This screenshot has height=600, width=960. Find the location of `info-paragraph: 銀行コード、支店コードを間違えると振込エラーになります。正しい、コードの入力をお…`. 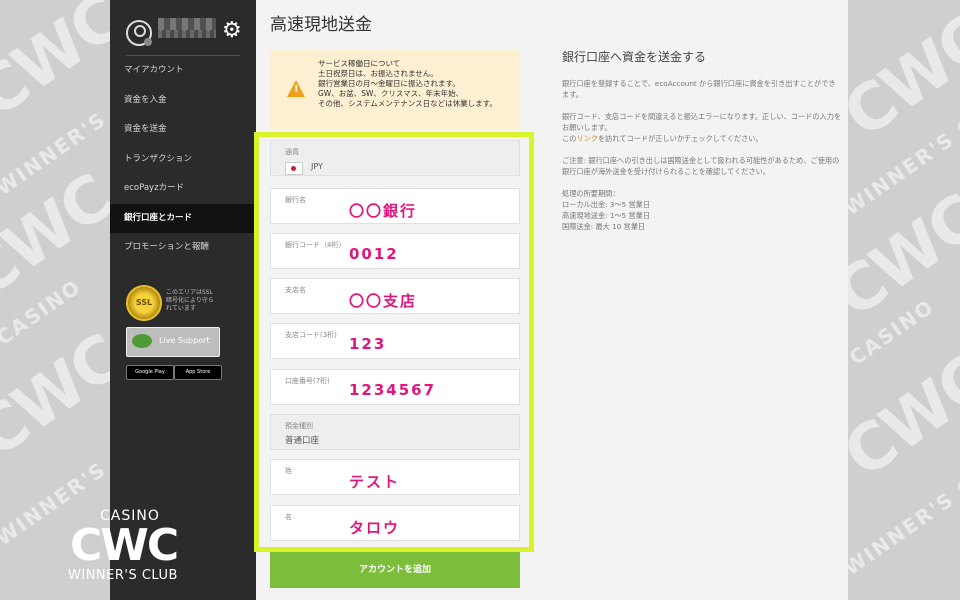

info-paragraph: 銀行コード、支店コードを間違えると振込エラーになります。正しい、コードの入力をお… is located at coordinates (702, 127).